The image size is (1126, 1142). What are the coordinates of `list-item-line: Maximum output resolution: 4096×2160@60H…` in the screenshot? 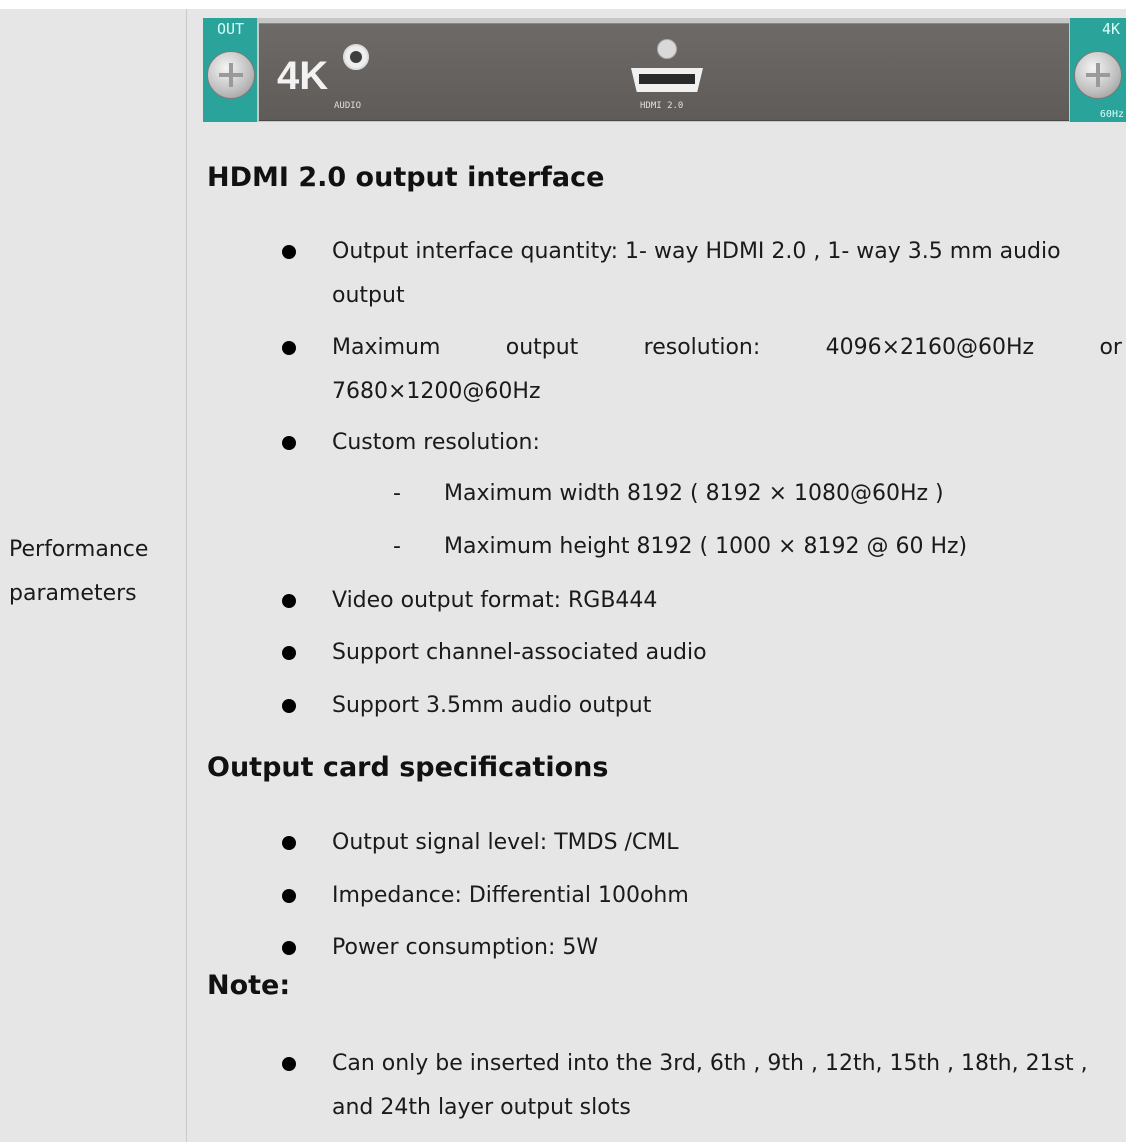 It's located at (727, 348).